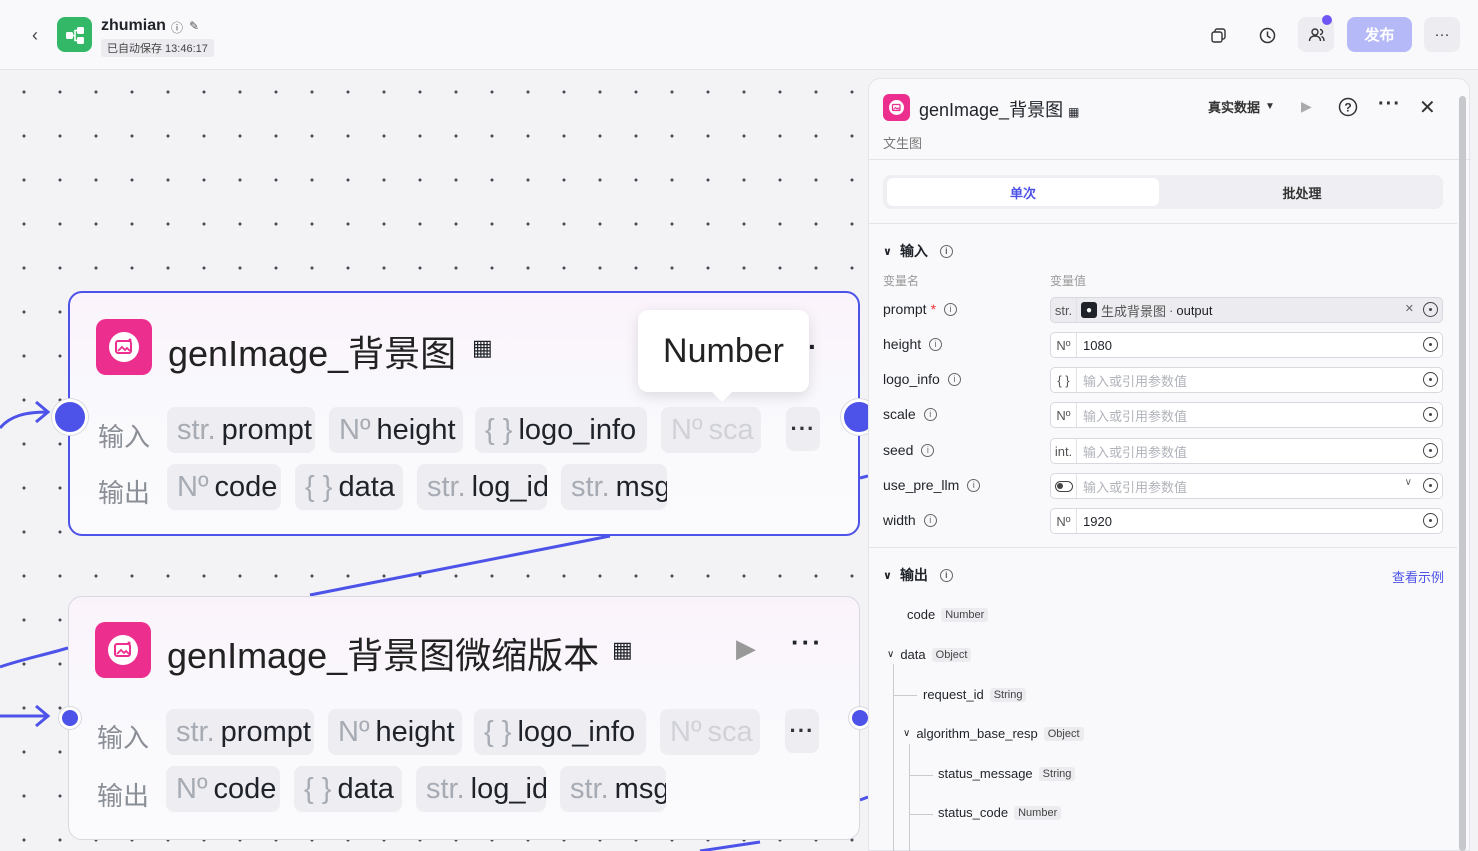  What do you see at coordinates (1246, 415) in the screenshot?
I see `param-input-scale: Nº 输入或引用参数值` at bounding box center [1246, 415].